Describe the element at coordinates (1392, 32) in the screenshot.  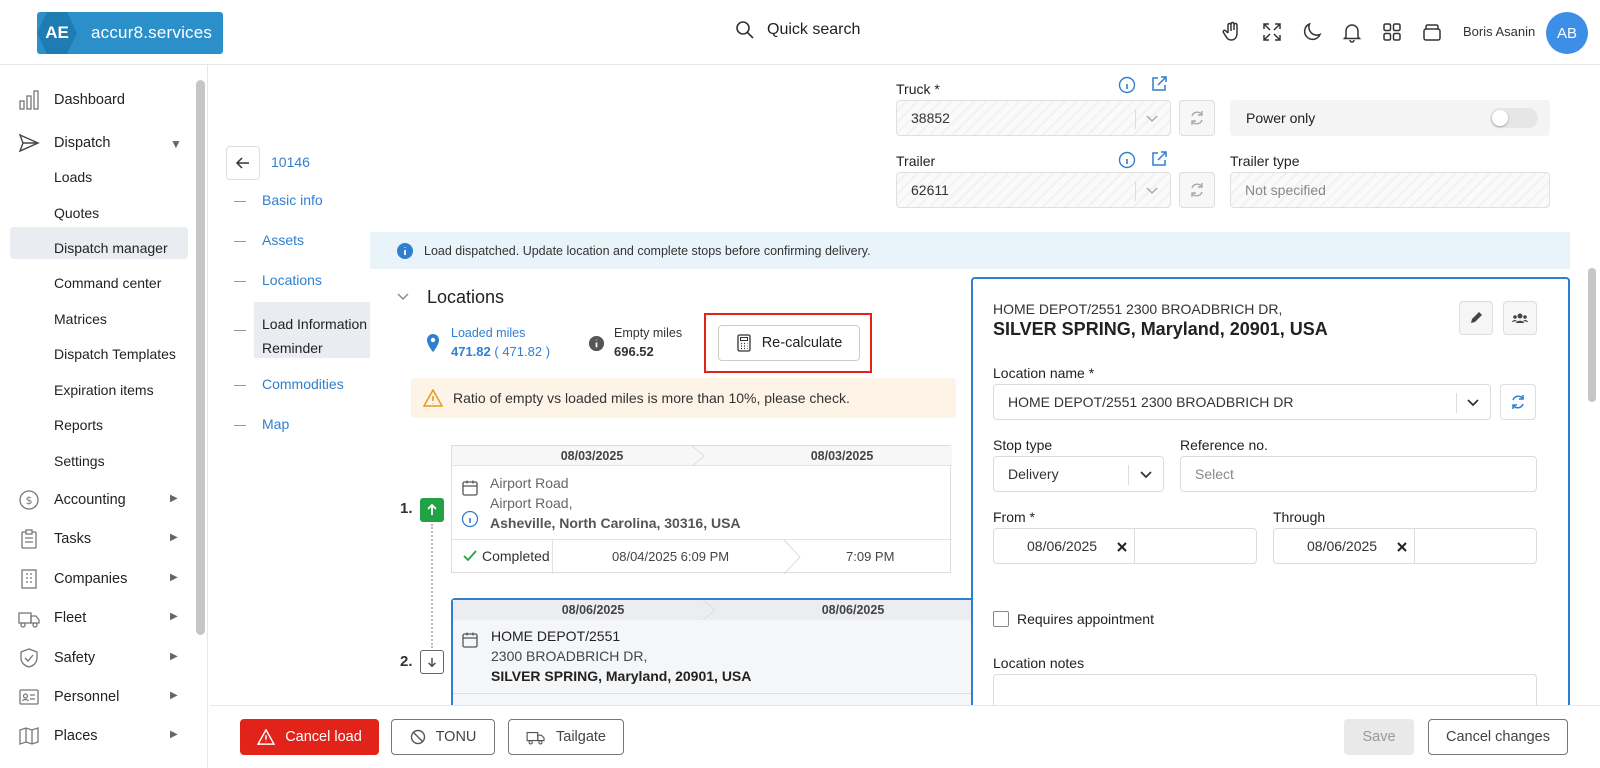
I see `apps-grid-icon` at that location.